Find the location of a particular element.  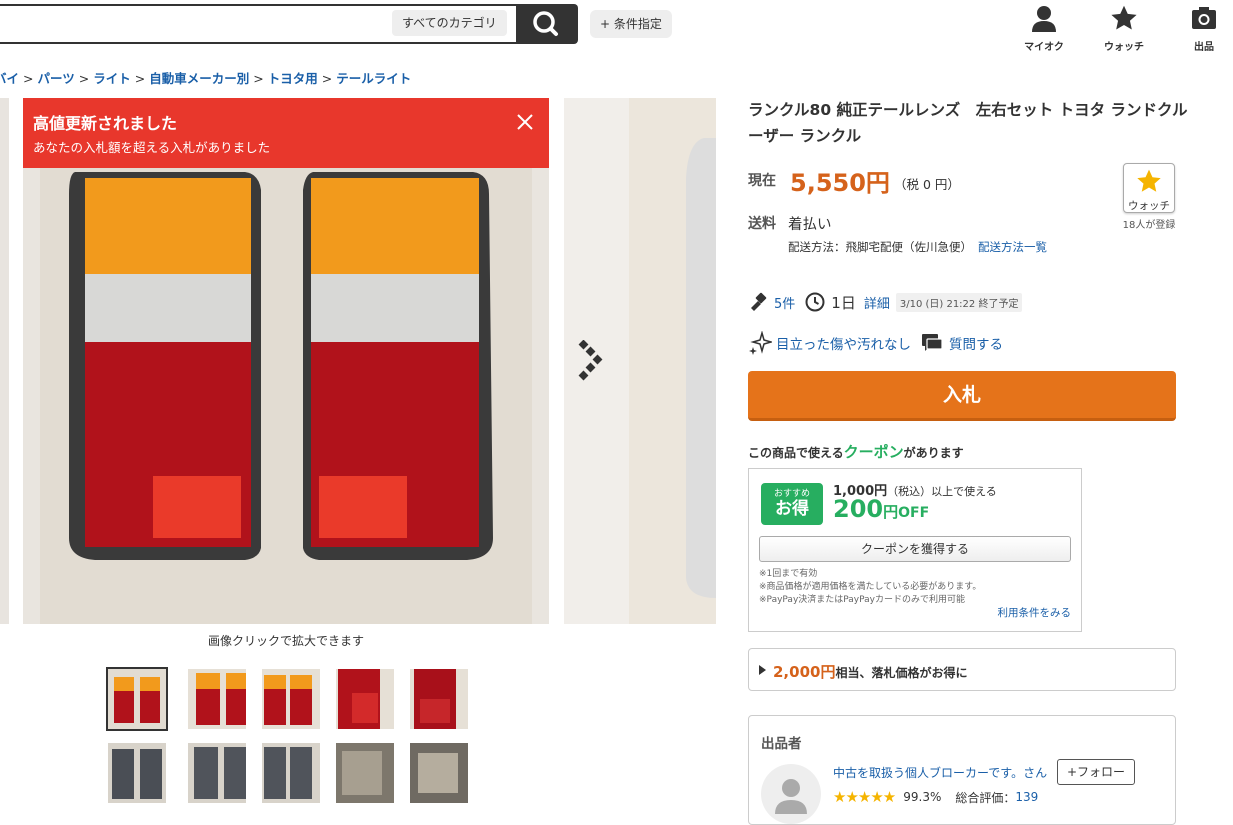

zoom-note: 画像クリックで拡大できます is located at coordinates (285, 641).